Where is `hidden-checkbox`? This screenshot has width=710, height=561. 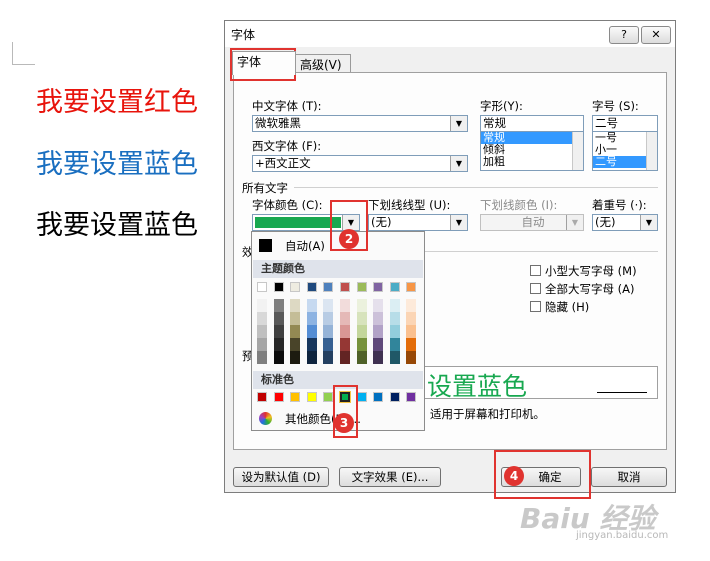 hidden-checkbox is located at coordinates (535, 306).